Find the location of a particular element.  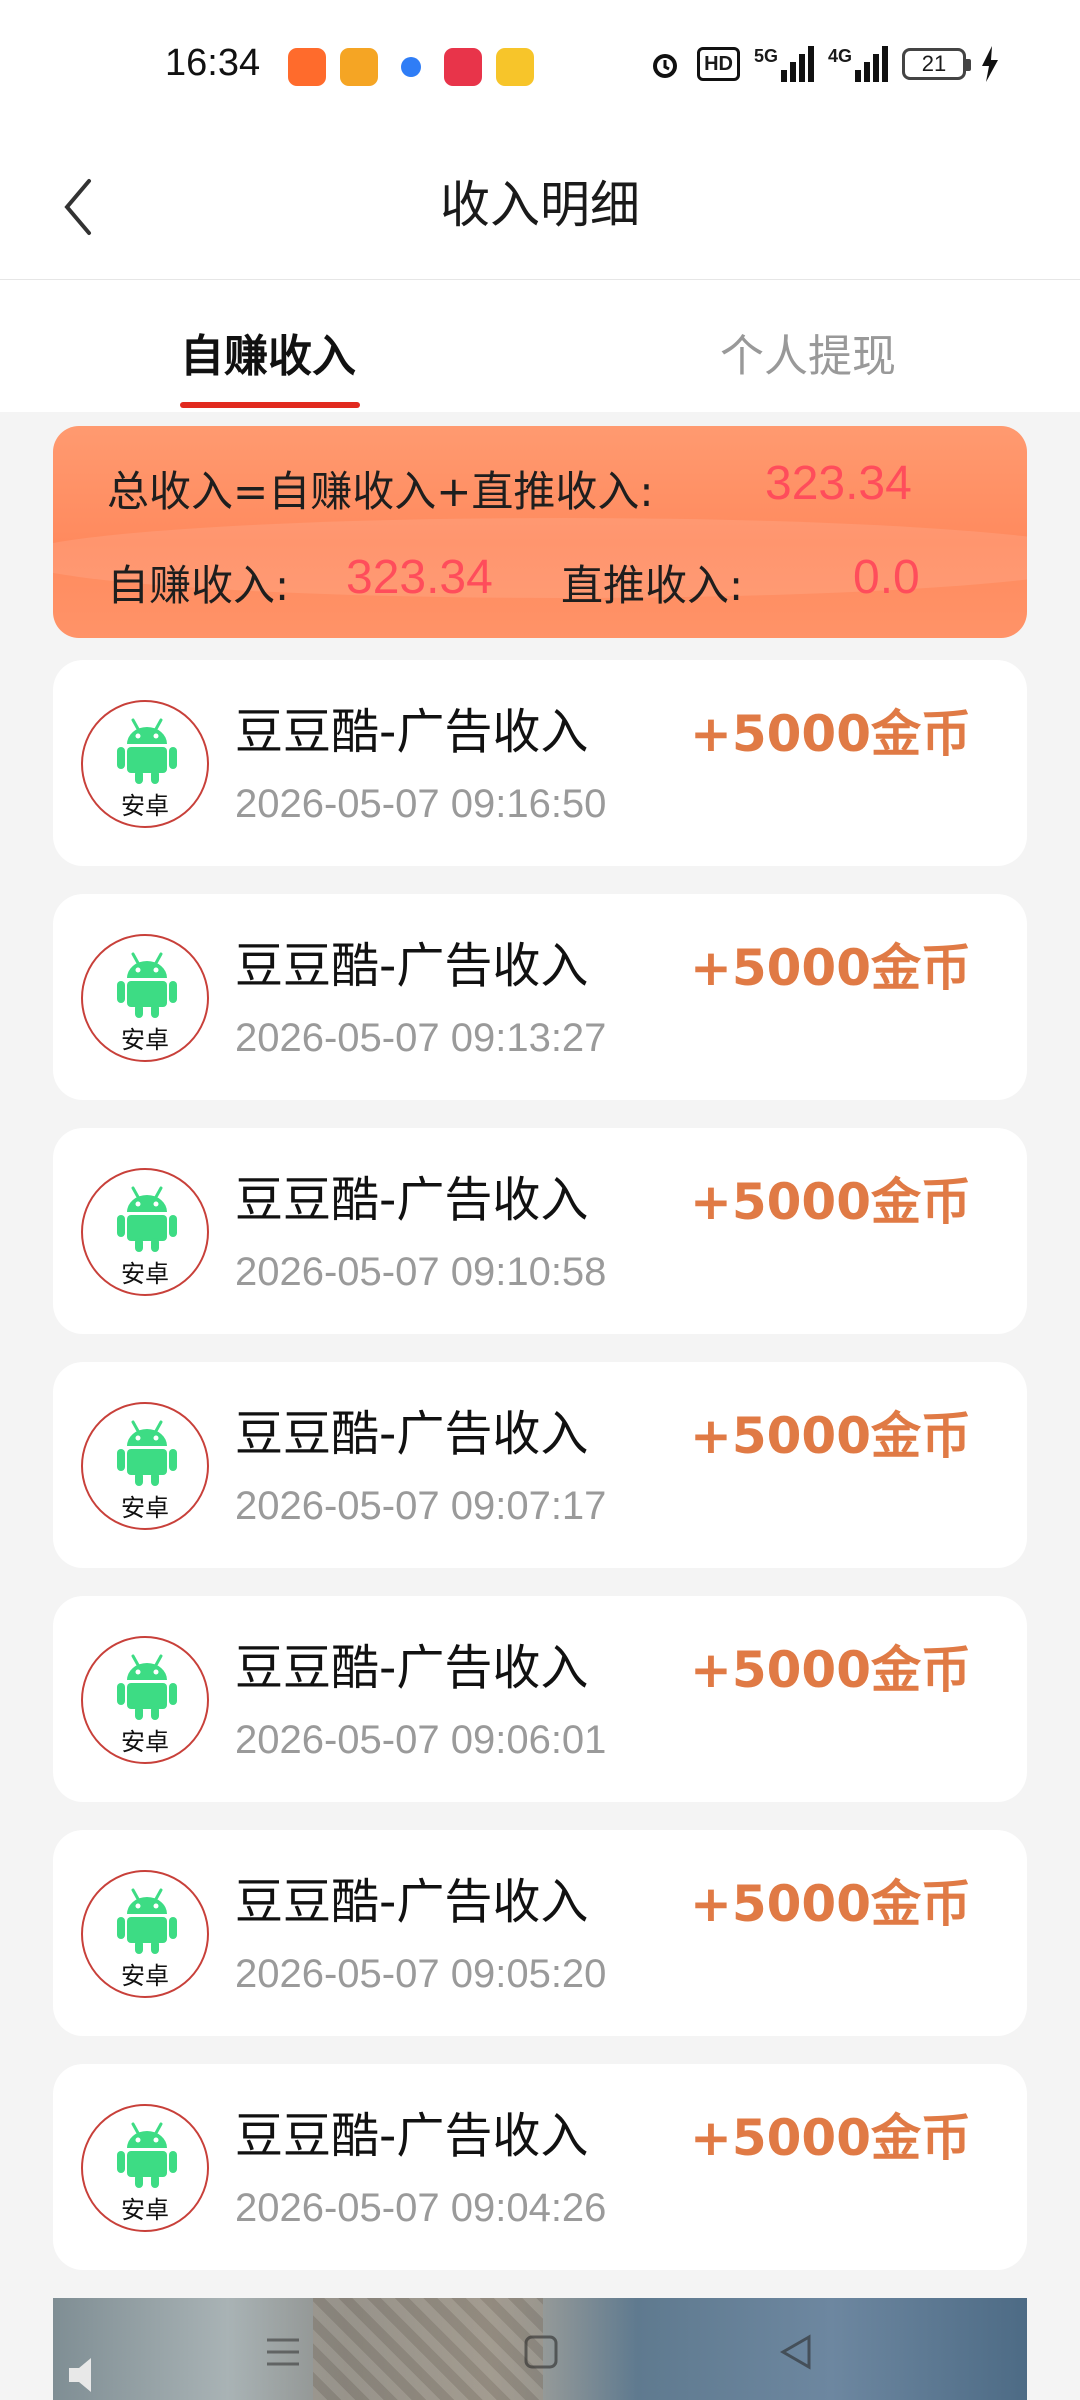

income-list-item: 安卓 豆豆酷-广告收入 2026-05-07 09:13:27 +5000金币 is located at coordinates (540, 997).